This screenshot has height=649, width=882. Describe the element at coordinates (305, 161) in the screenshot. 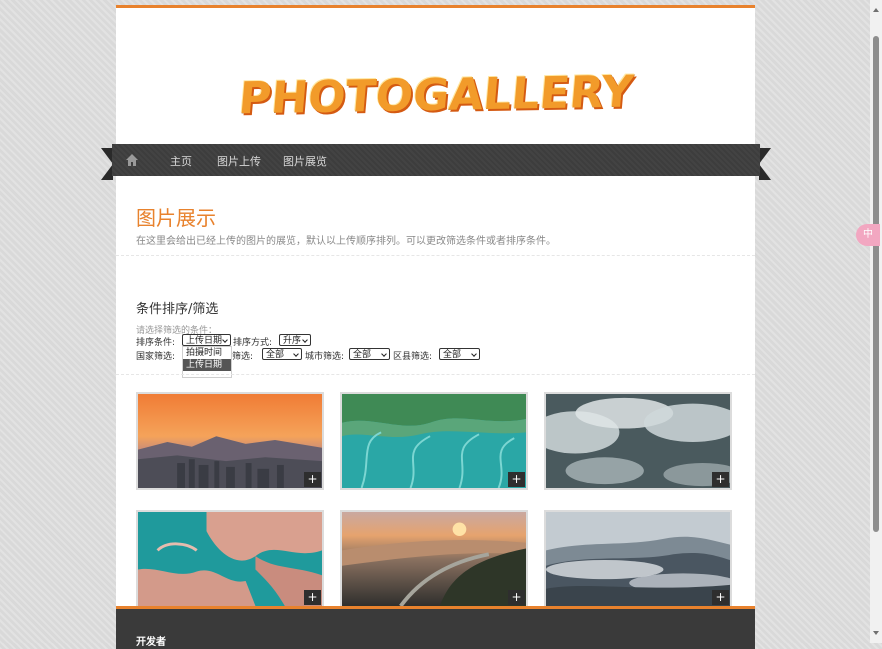

I see `nav-item-gallery: 图片展览` at that location.